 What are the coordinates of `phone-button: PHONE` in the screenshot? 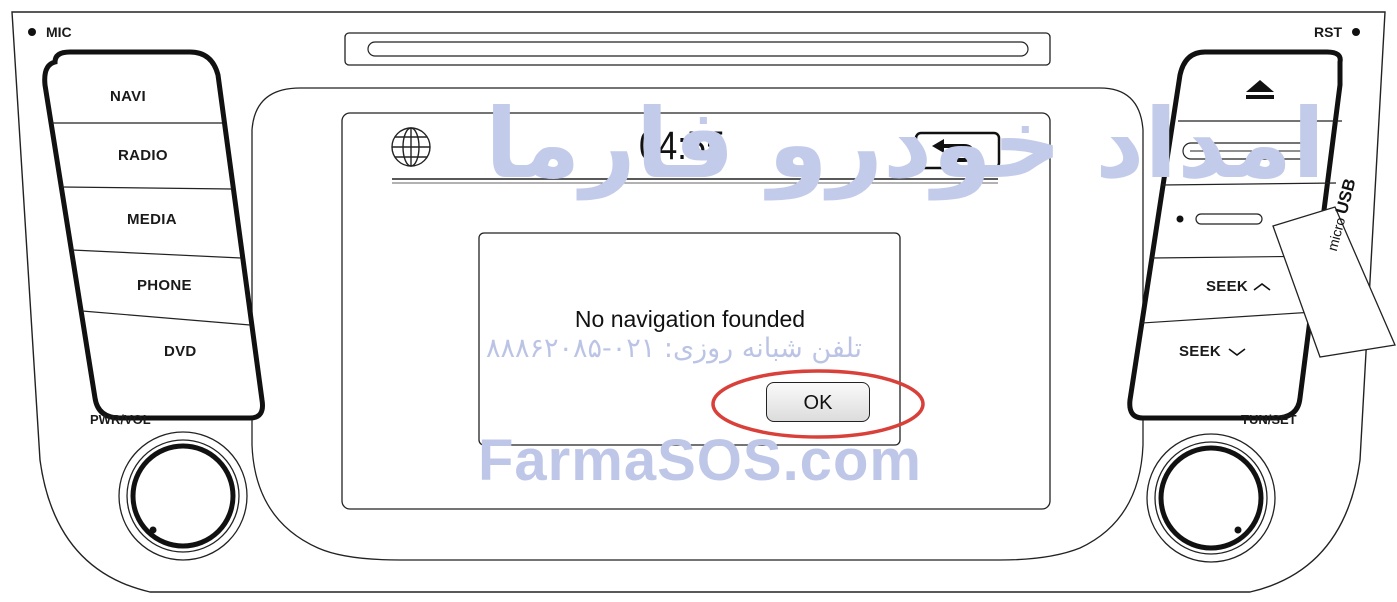 It's located at (165, 286).